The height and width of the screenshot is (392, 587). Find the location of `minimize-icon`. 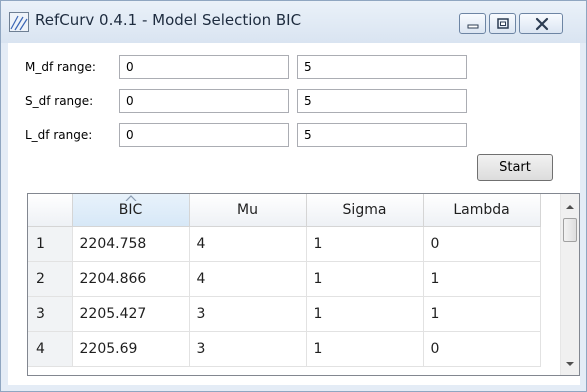

minimize-icon is located at coordinates (473, 26).